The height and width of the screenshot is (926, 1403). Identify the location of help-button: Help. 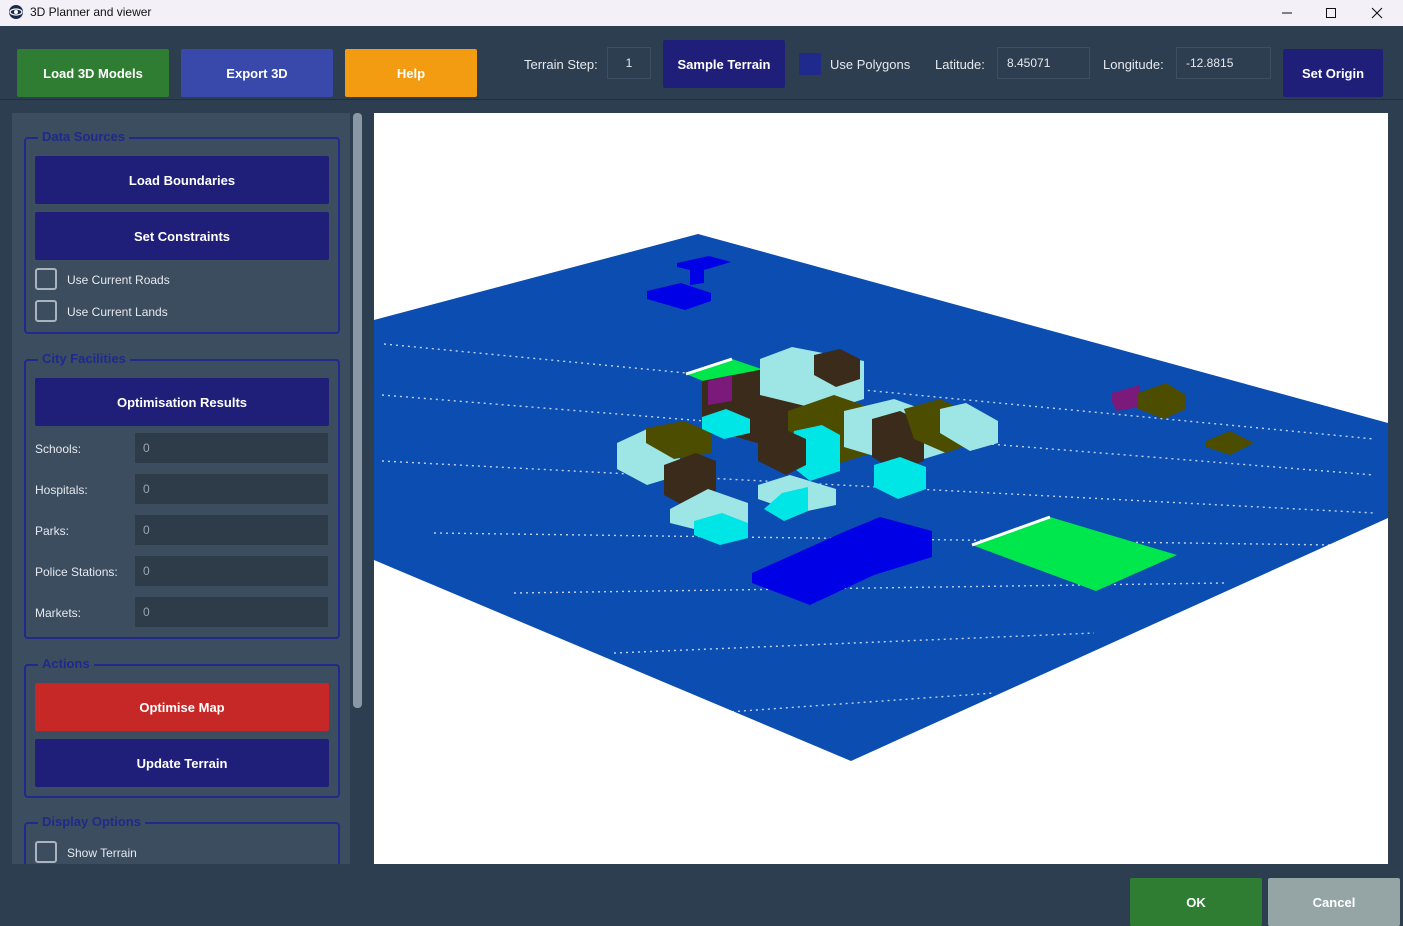
(411, 73).